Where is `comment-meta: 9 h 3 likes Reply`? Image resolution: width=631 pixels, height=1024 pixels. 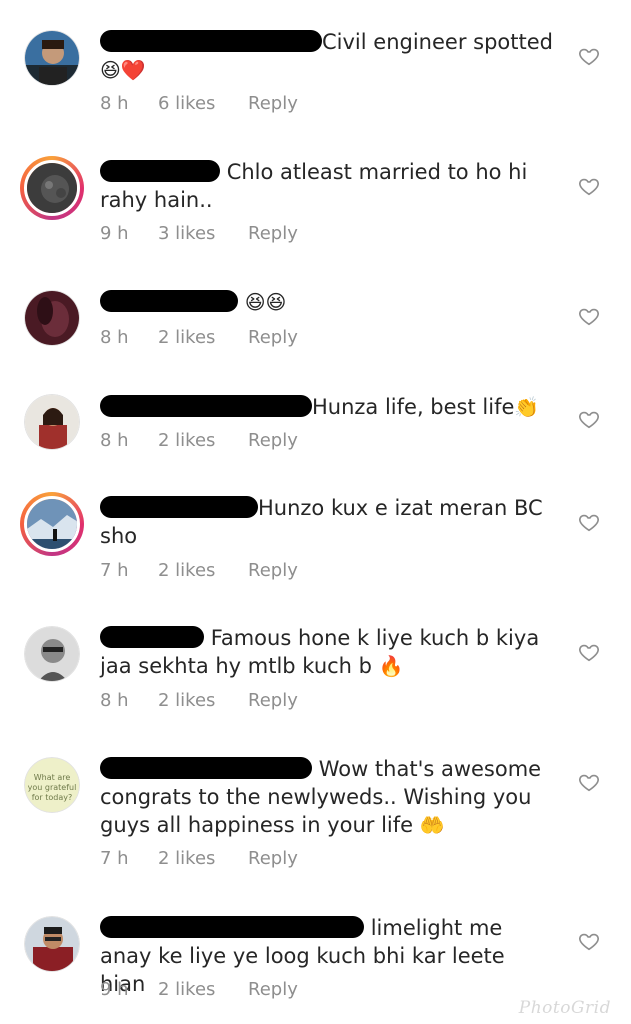 comment-meta: 9 h 3 likes Reply is located at coordinates (199, 233).